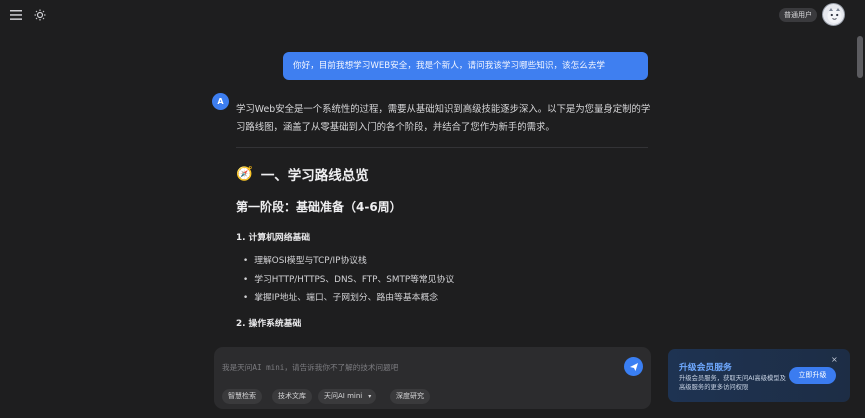 This screenshot has height=418, width=865. I want to click on assistant-avatar: A, so click(220, 101).